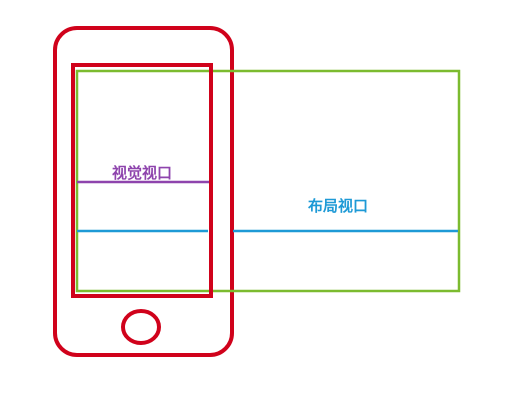  What do you see at coordinates (141, 327) in the screenshot?
I see `phone-home-button` at bounding box center [141, 327].